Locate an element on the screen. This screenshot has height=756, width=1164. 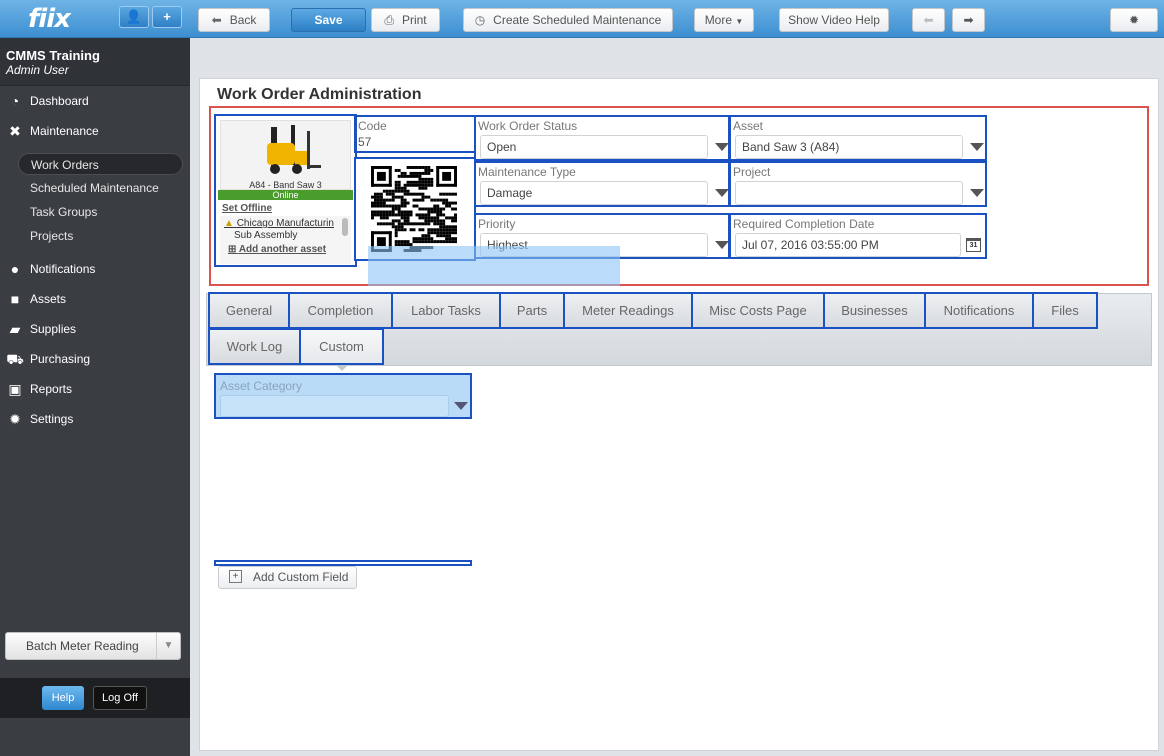
more-label: More is located at coordinates (718, 20).